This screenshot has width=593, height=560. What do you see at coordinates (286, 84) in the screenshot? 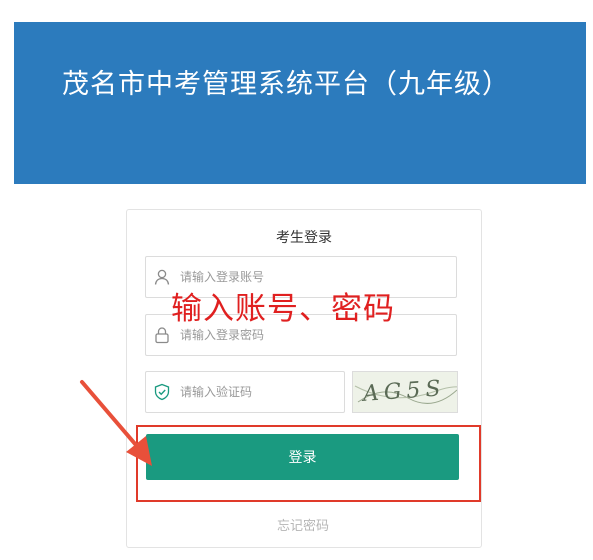
I see `page-title: 茂名市中考管理系统平台（九年级）` at bounding box center [286, 84].